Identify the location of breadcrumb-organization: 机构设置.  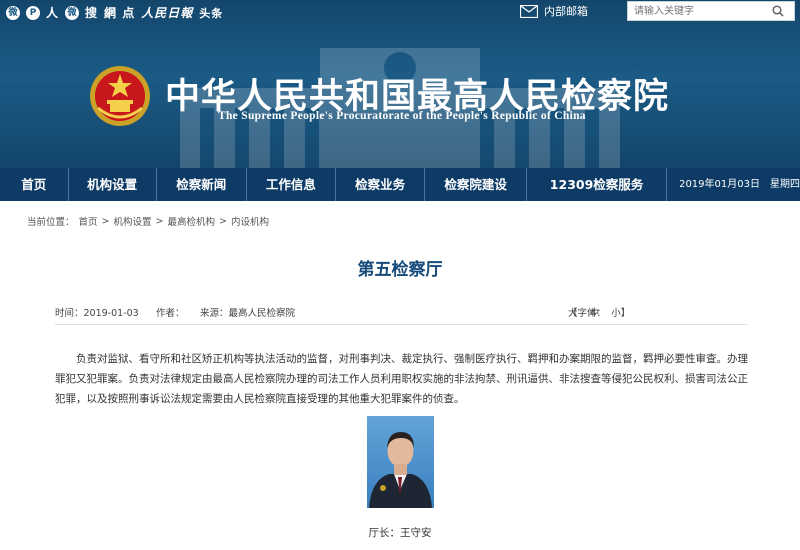
(133, 221).